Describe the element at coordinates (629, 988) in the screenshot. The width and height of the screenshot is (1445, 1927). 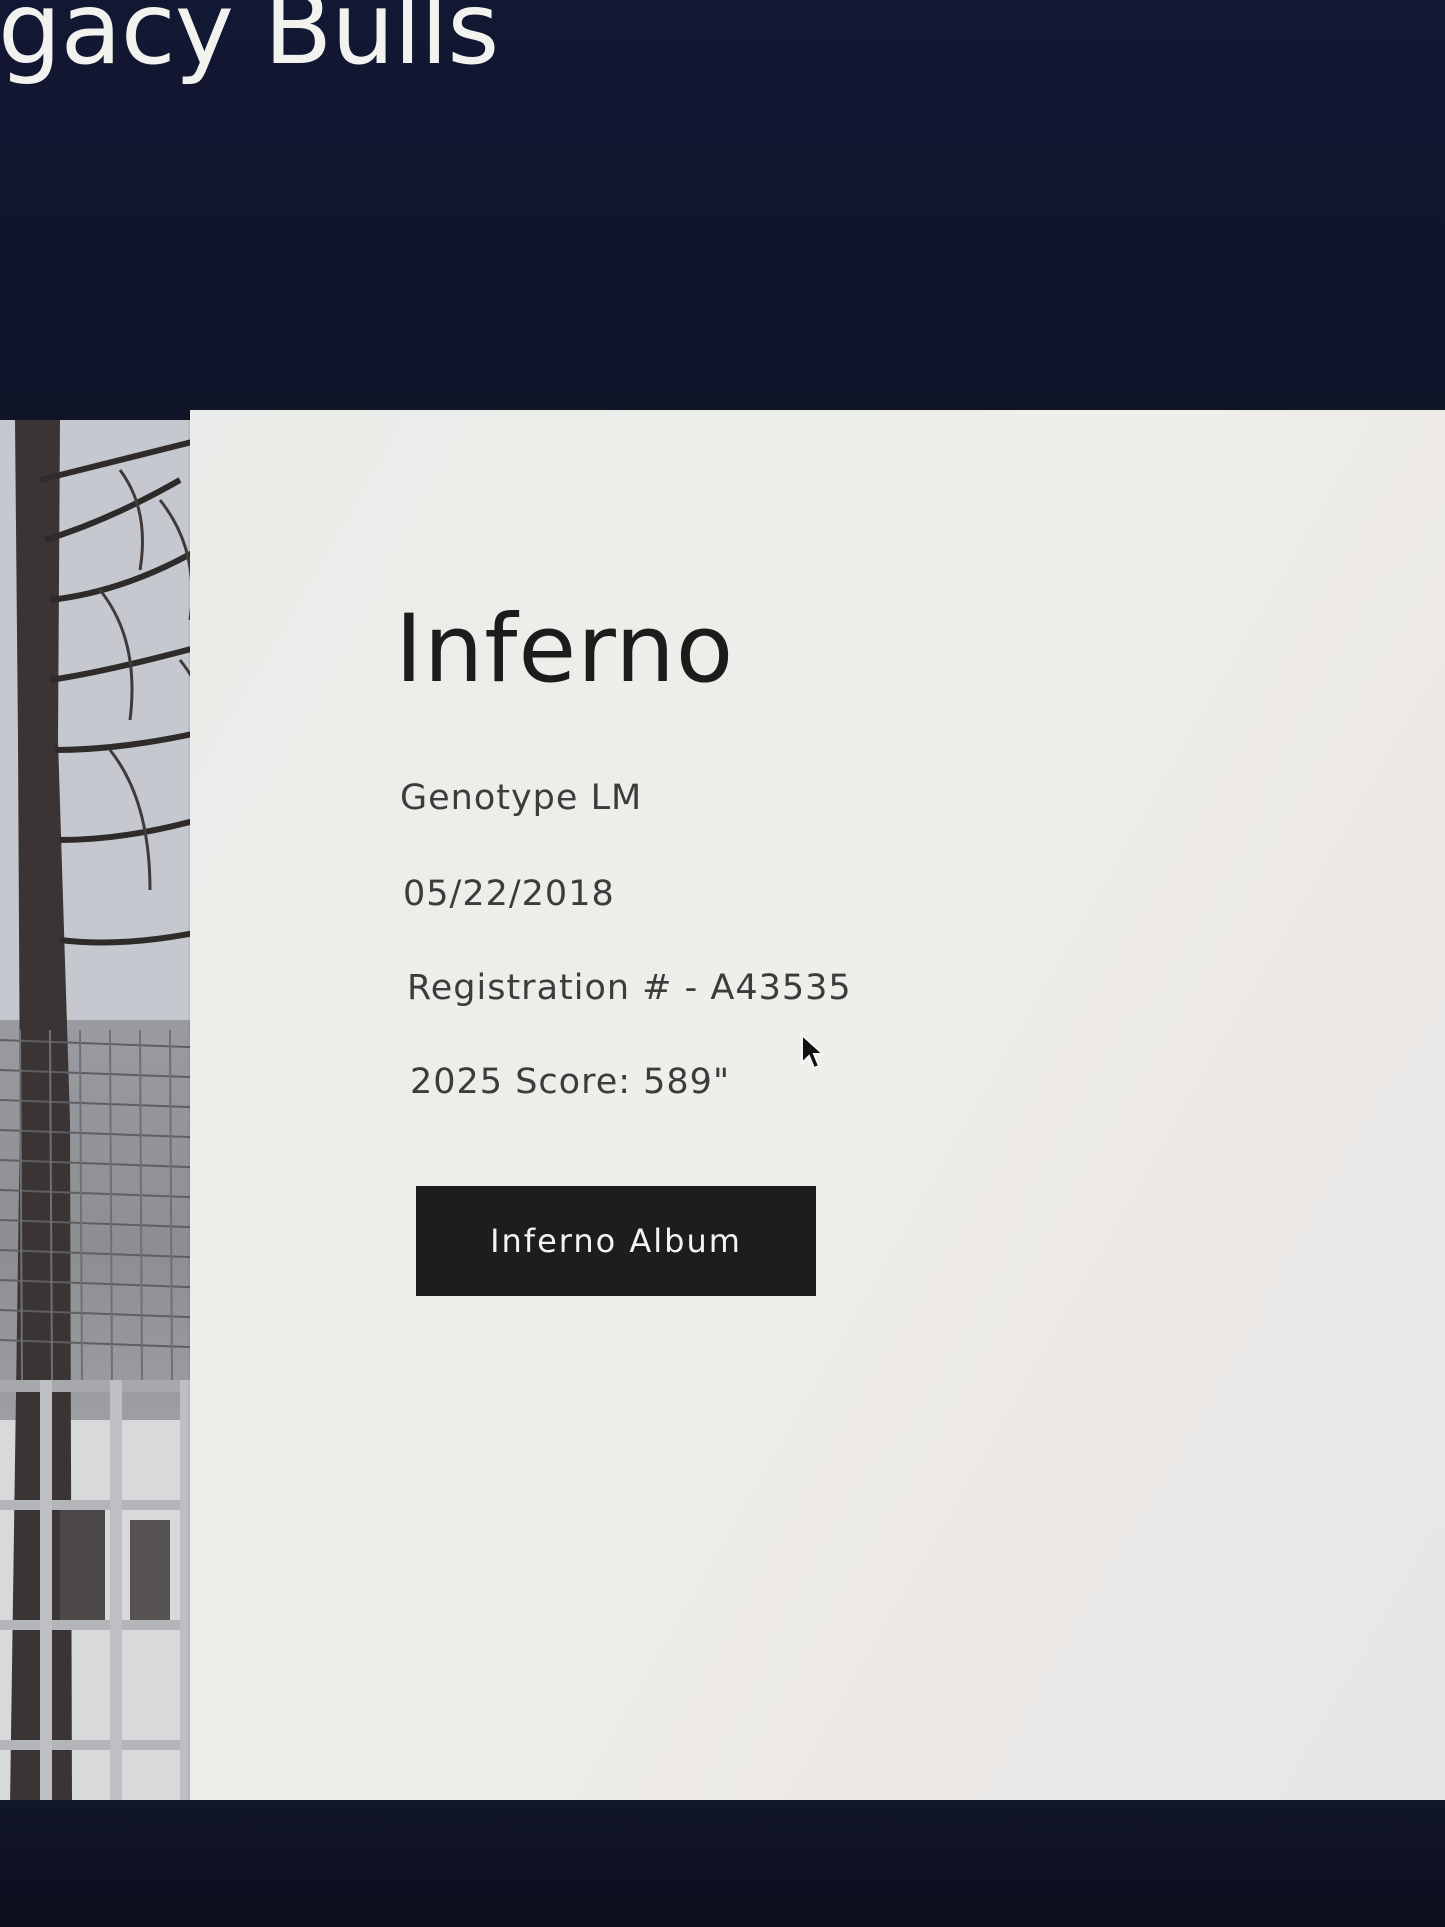
I see `registration-text: Registration # - A43535` at that location.